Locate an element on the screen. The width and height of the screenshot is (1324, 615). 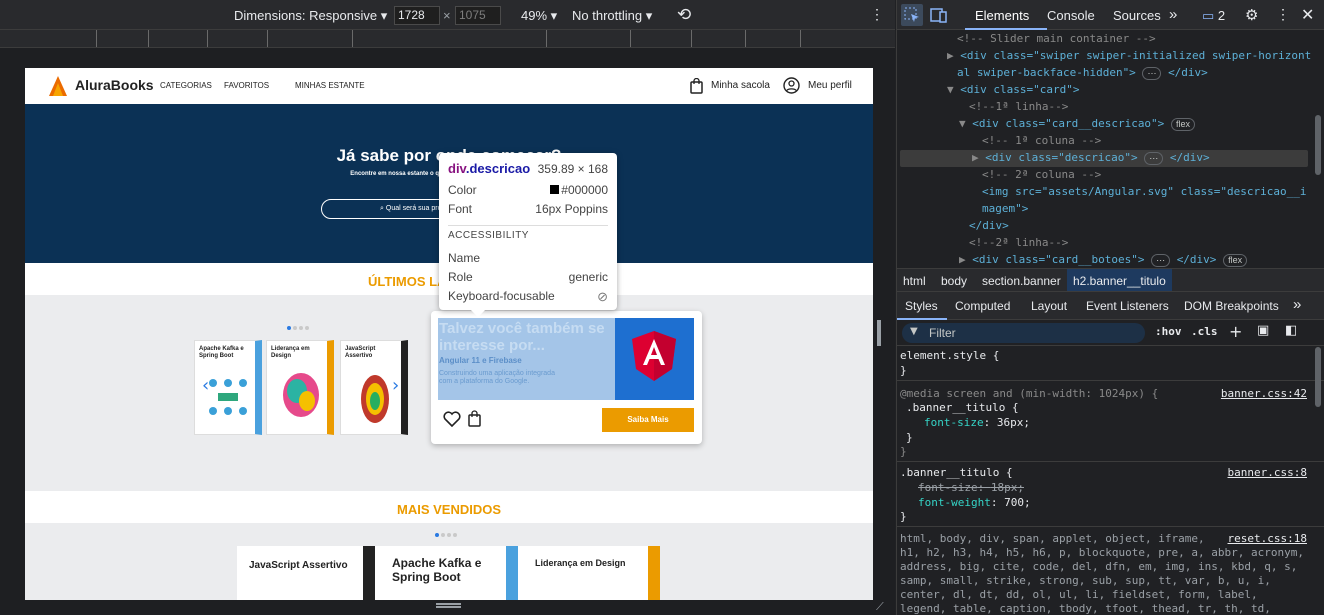
tooltip-role-label: Role is located at coordinates (460, 277).